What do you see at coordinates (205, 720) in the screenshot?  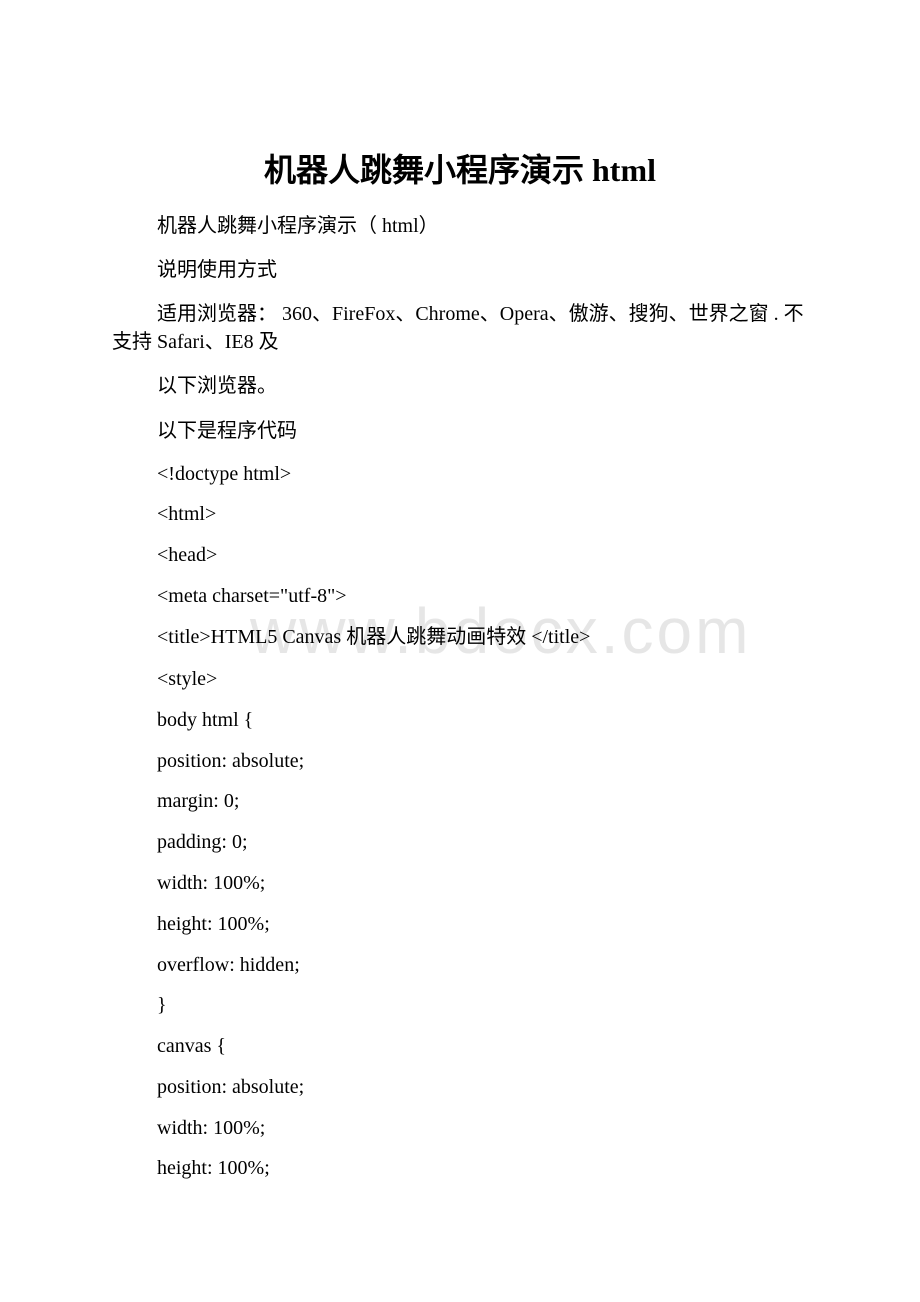 I see `code-line: body html {` at bounding box center [205, 720].